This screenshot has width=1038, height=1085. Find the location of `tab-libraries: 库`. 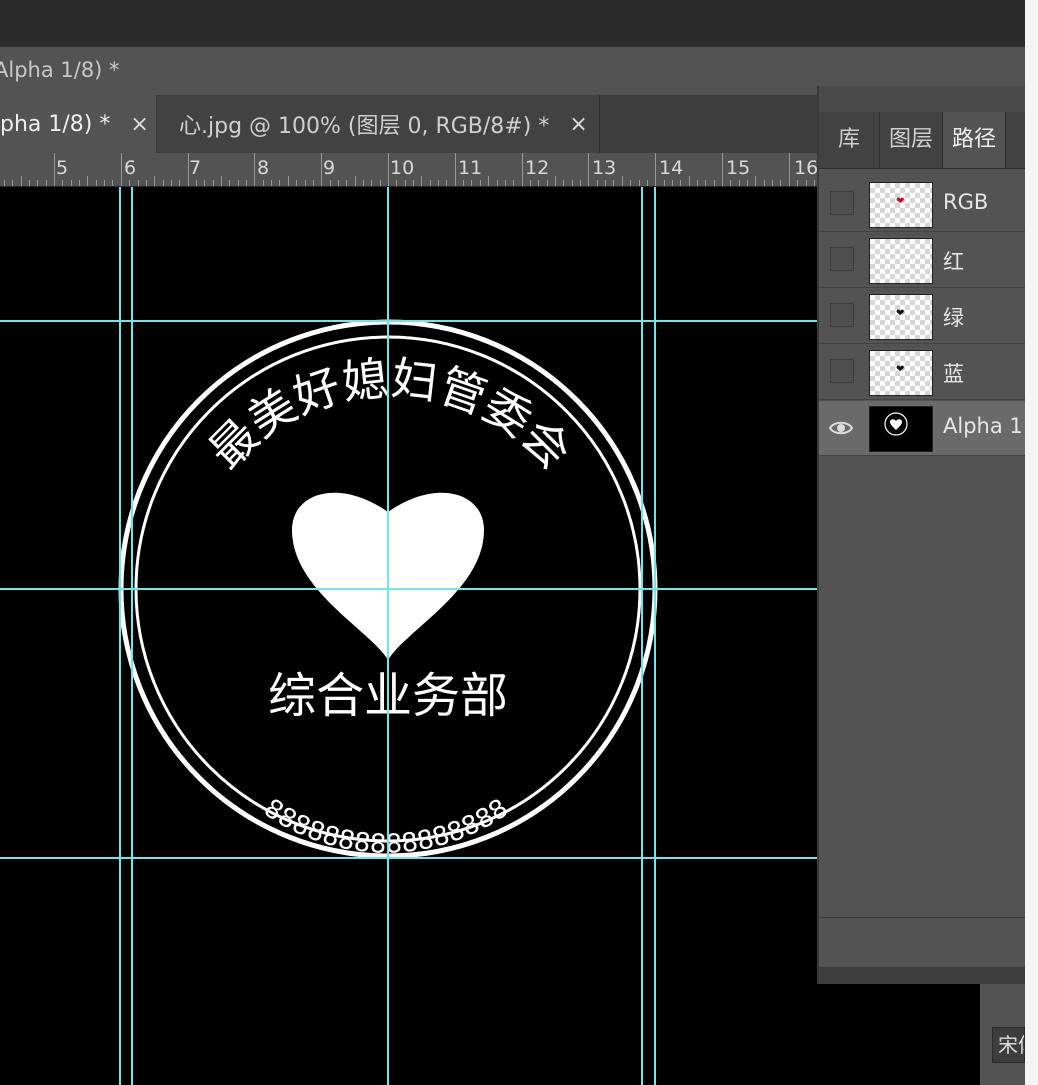

tab-libraries: 库 is located at coordinates (849, 140).